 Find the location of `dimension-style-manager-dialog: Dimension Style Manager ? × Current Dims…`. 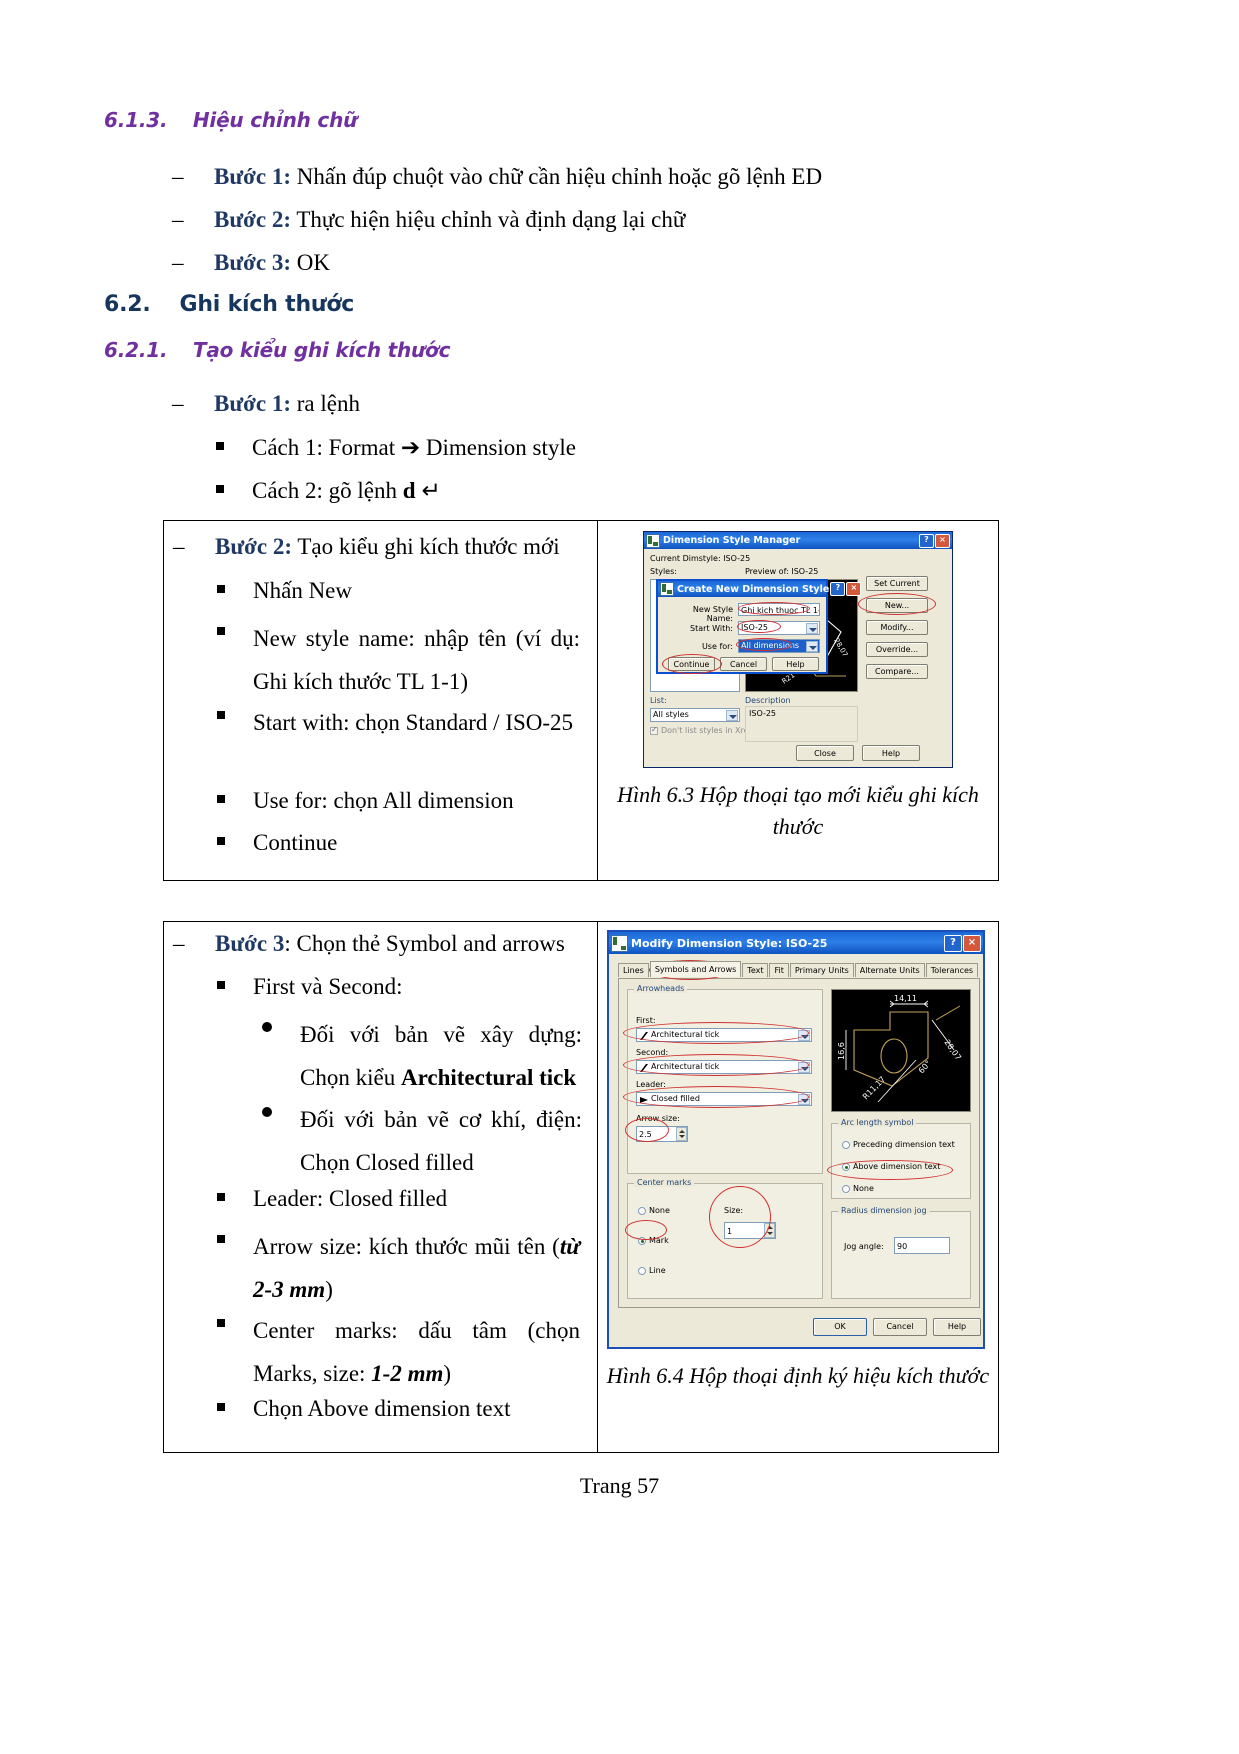

dimension-style-manager-dialog: Dimension Style Manager ? × Current Dims… is located at coordinates (798, 649).